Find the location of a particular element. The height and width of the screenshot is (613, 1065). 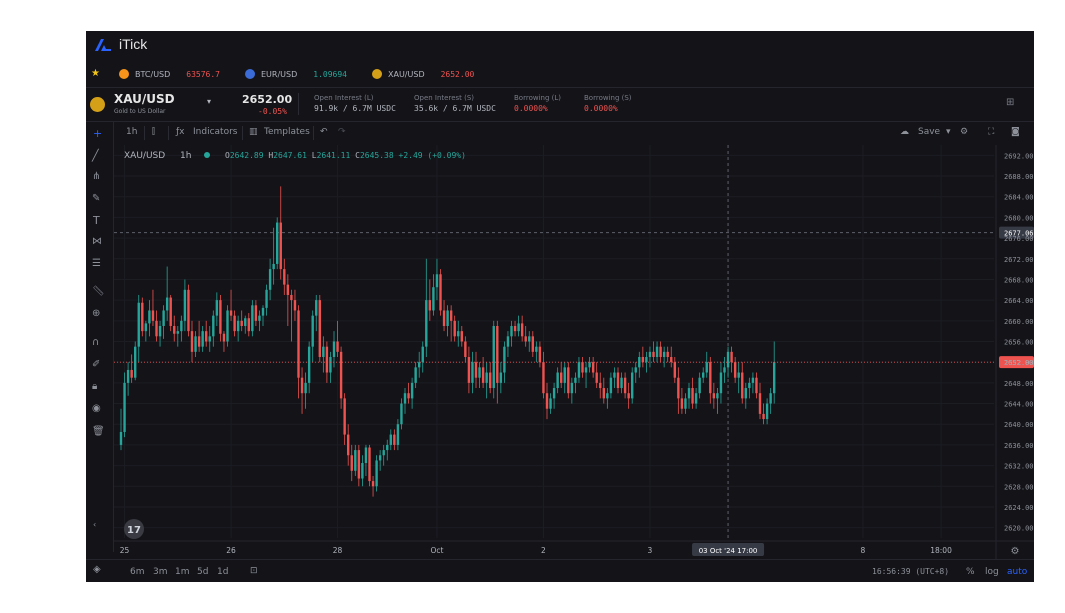

layout-grid-icon: ⊞ is located at coordinates (1010, 102).